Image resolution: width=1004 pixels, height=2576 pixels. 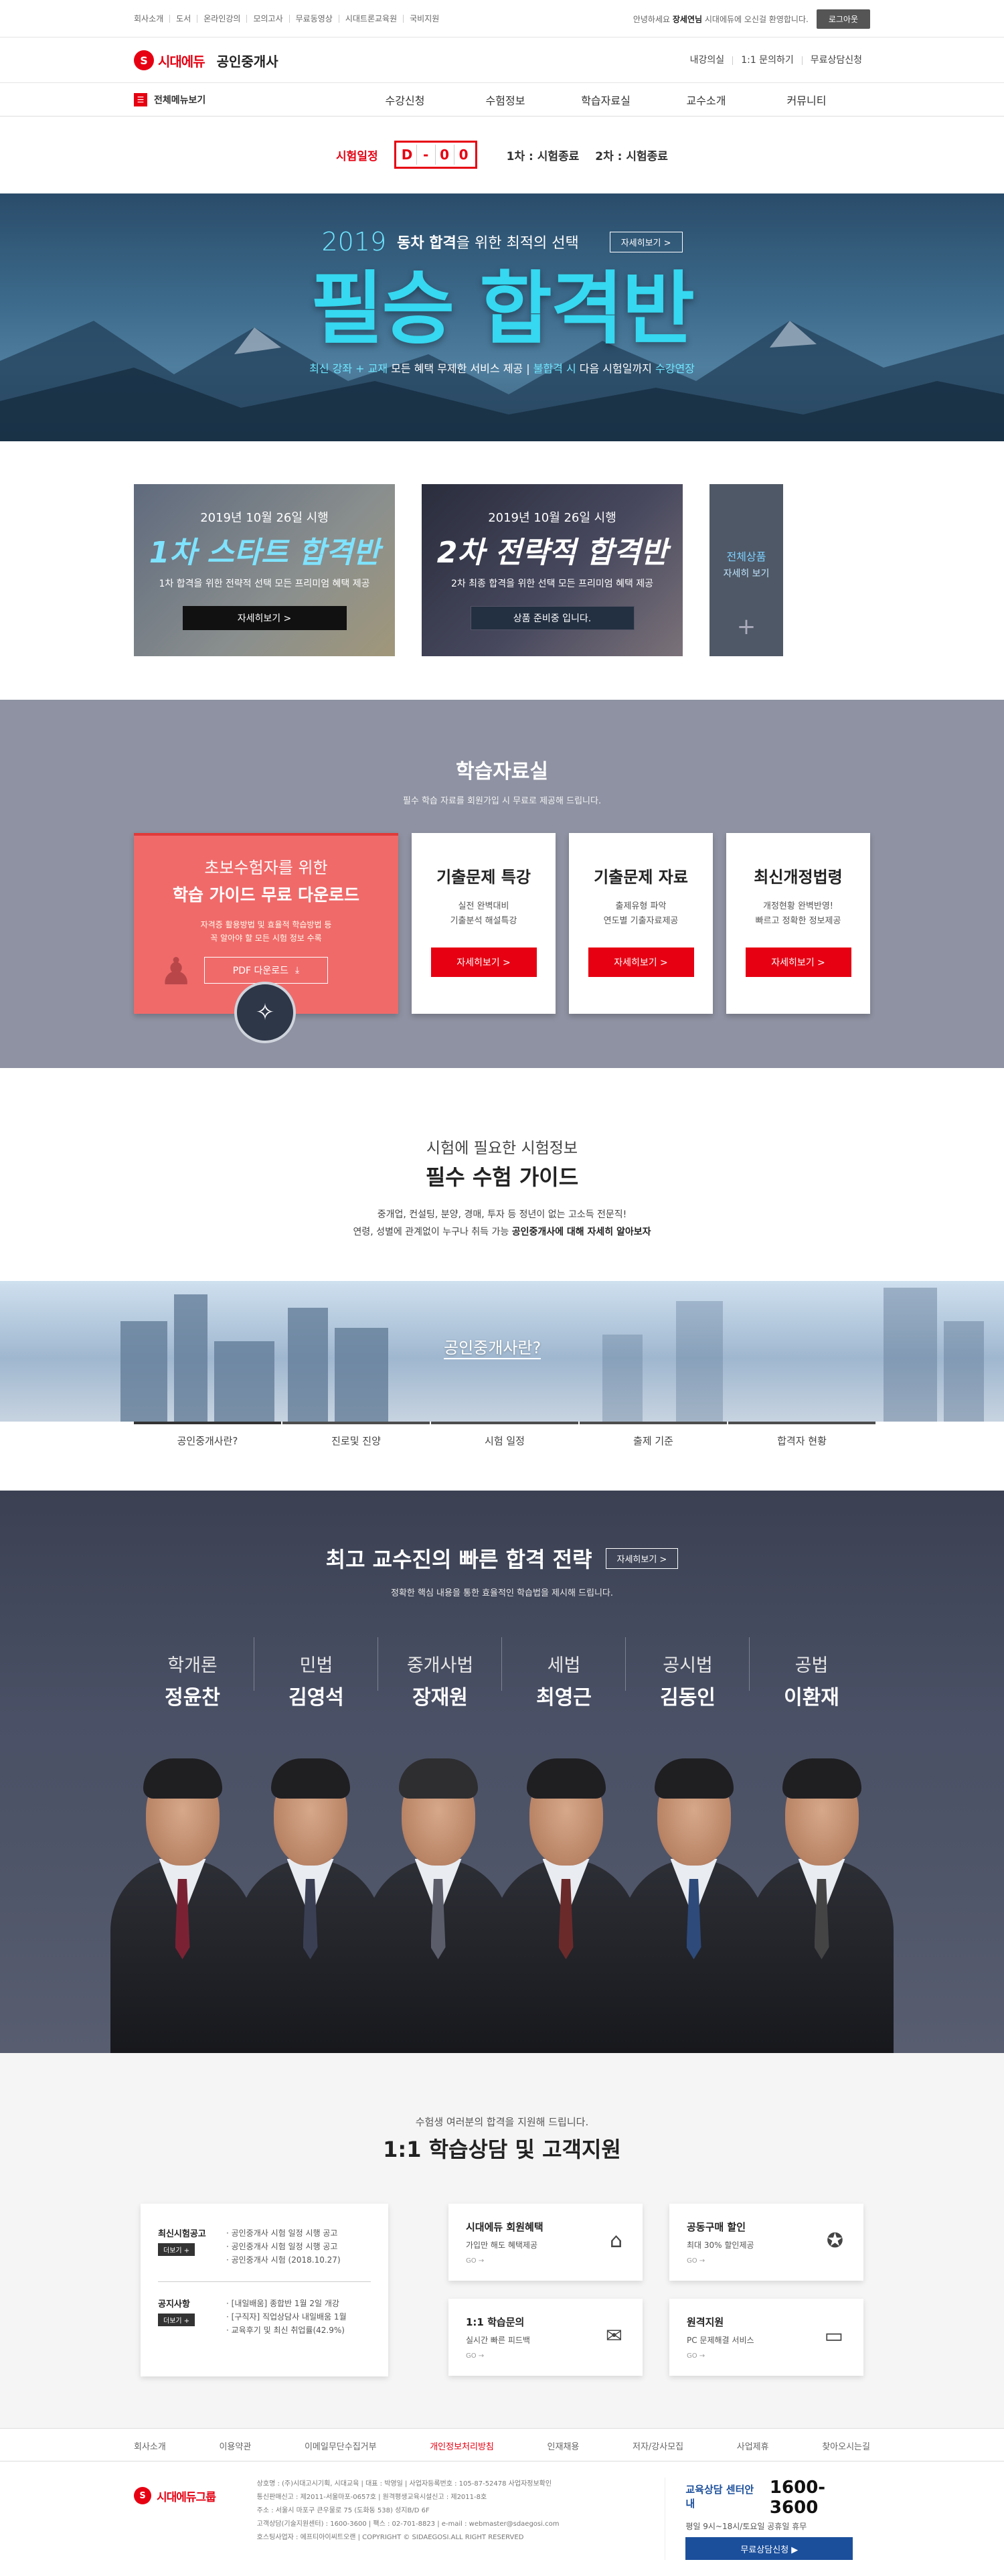 I want to click on top-link: 시대트론교육원, so click(x=370, y=19).